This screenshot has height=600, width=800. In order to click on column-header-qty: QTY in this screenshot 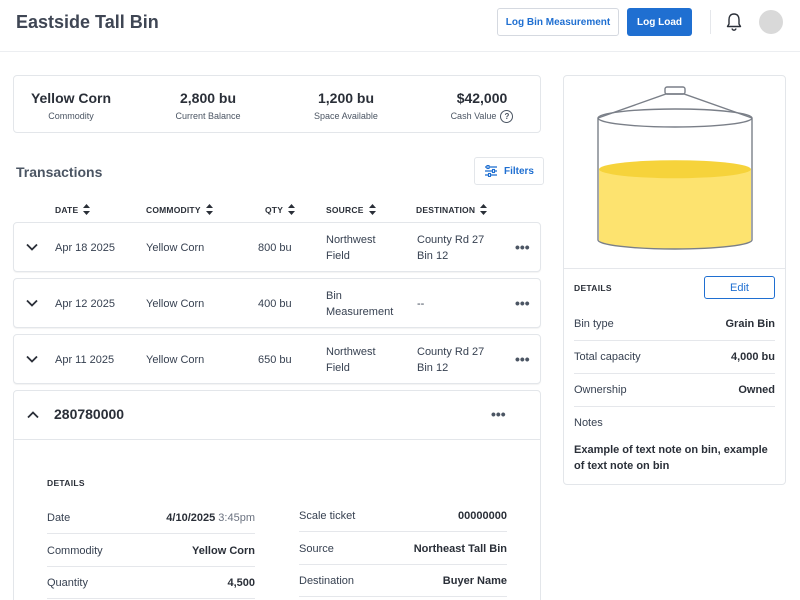, I will do `click(280, 209)`.